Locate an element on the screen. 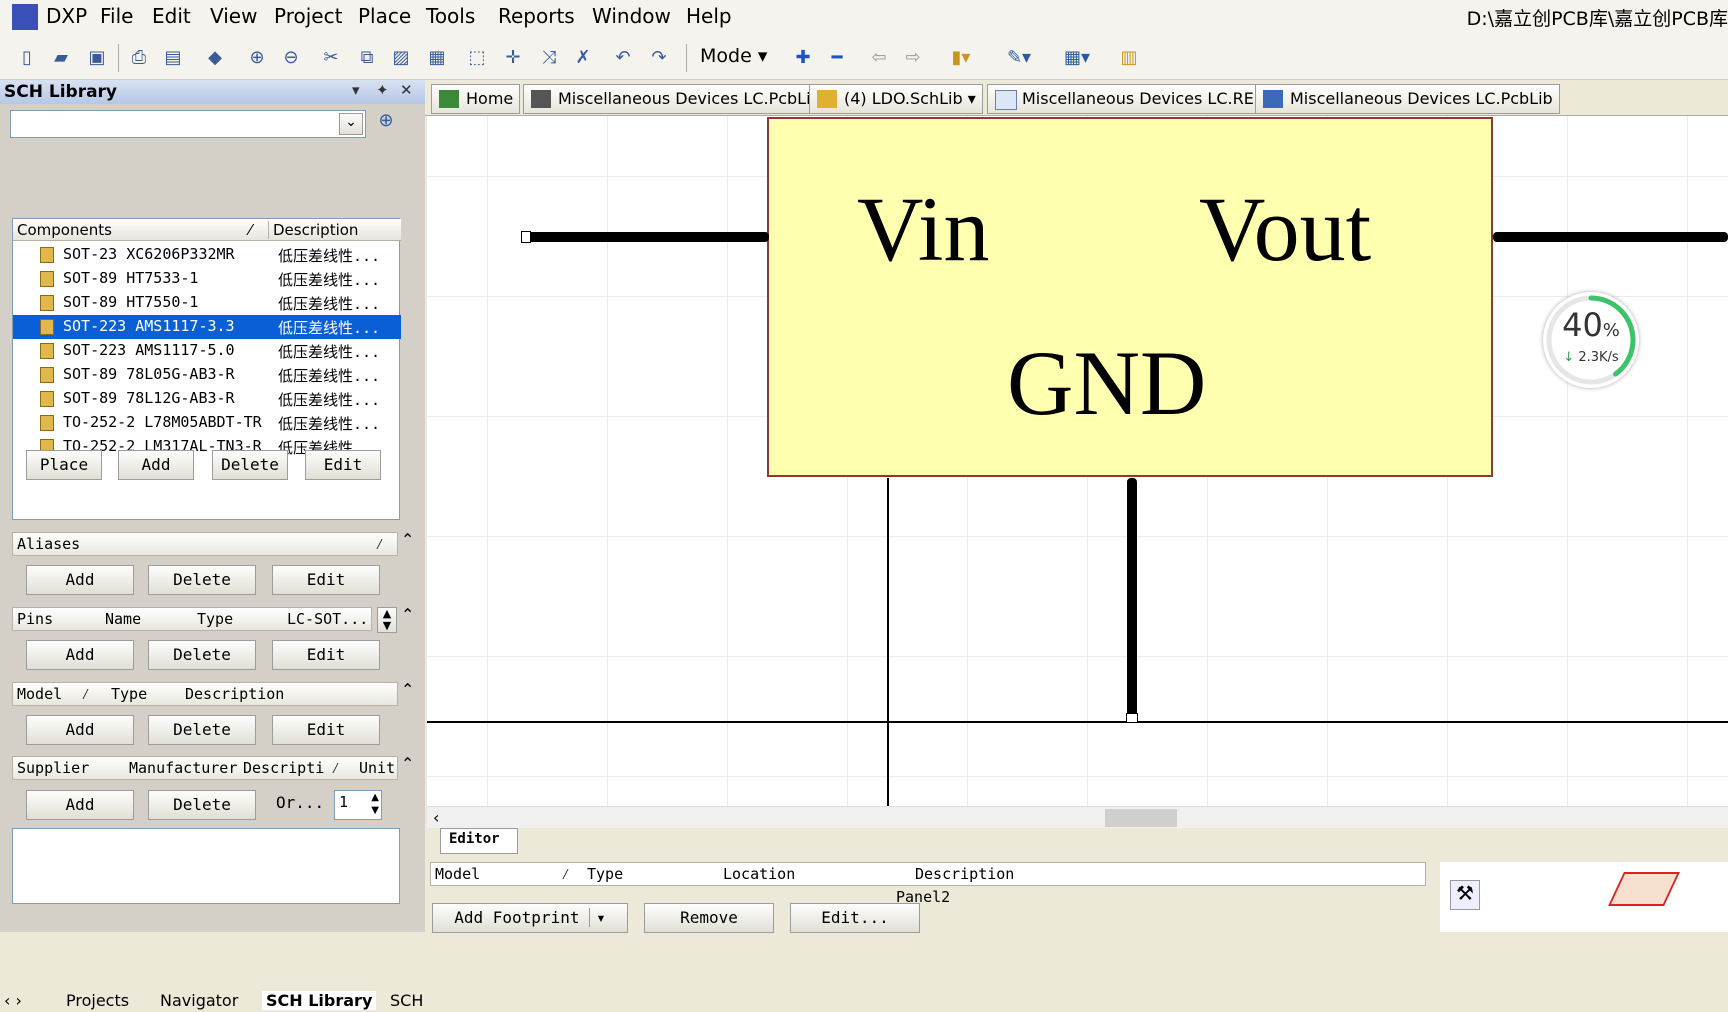 The width and height of the screenshot is (1728, 1012). add-part-icon: ✚ is located at coordinates (803, 57).